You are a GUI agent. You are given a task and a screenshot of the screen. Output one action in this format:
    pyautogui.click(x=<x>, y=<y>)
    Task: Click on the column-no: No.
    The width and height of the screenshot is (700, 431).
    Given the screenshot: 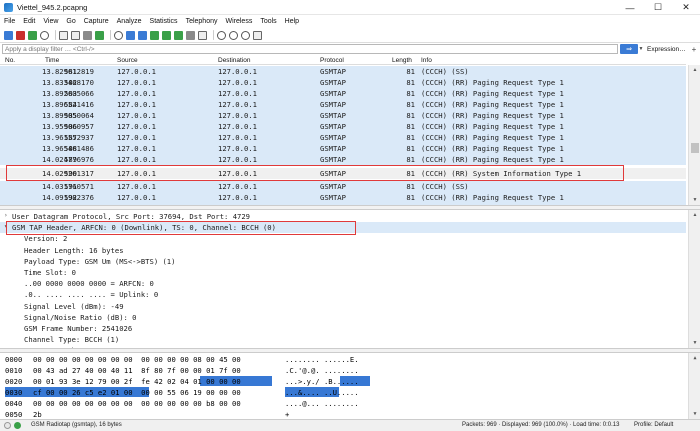 What is the action you would take?
    pyautogui.click(x=10, y=60)
    